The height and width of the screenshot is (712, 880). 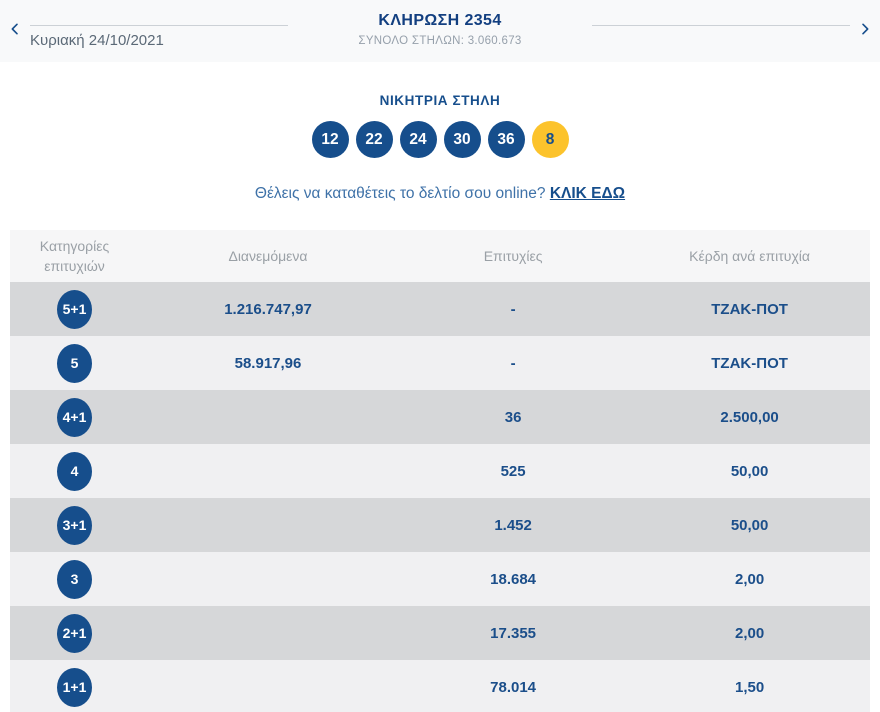 What do you see at coordinates (513, 633) in the screenshot?
I see `winners-value: 17.355` at bounding box center [513, 633].